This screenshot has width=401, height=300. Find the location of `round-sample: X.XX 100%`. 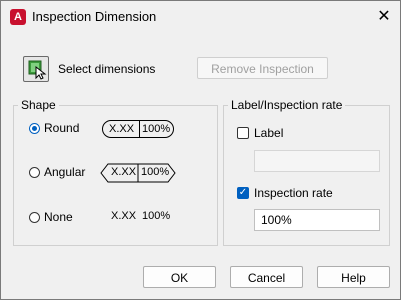

round-sample: X.XX 100% is located at coordinates (138, 129).